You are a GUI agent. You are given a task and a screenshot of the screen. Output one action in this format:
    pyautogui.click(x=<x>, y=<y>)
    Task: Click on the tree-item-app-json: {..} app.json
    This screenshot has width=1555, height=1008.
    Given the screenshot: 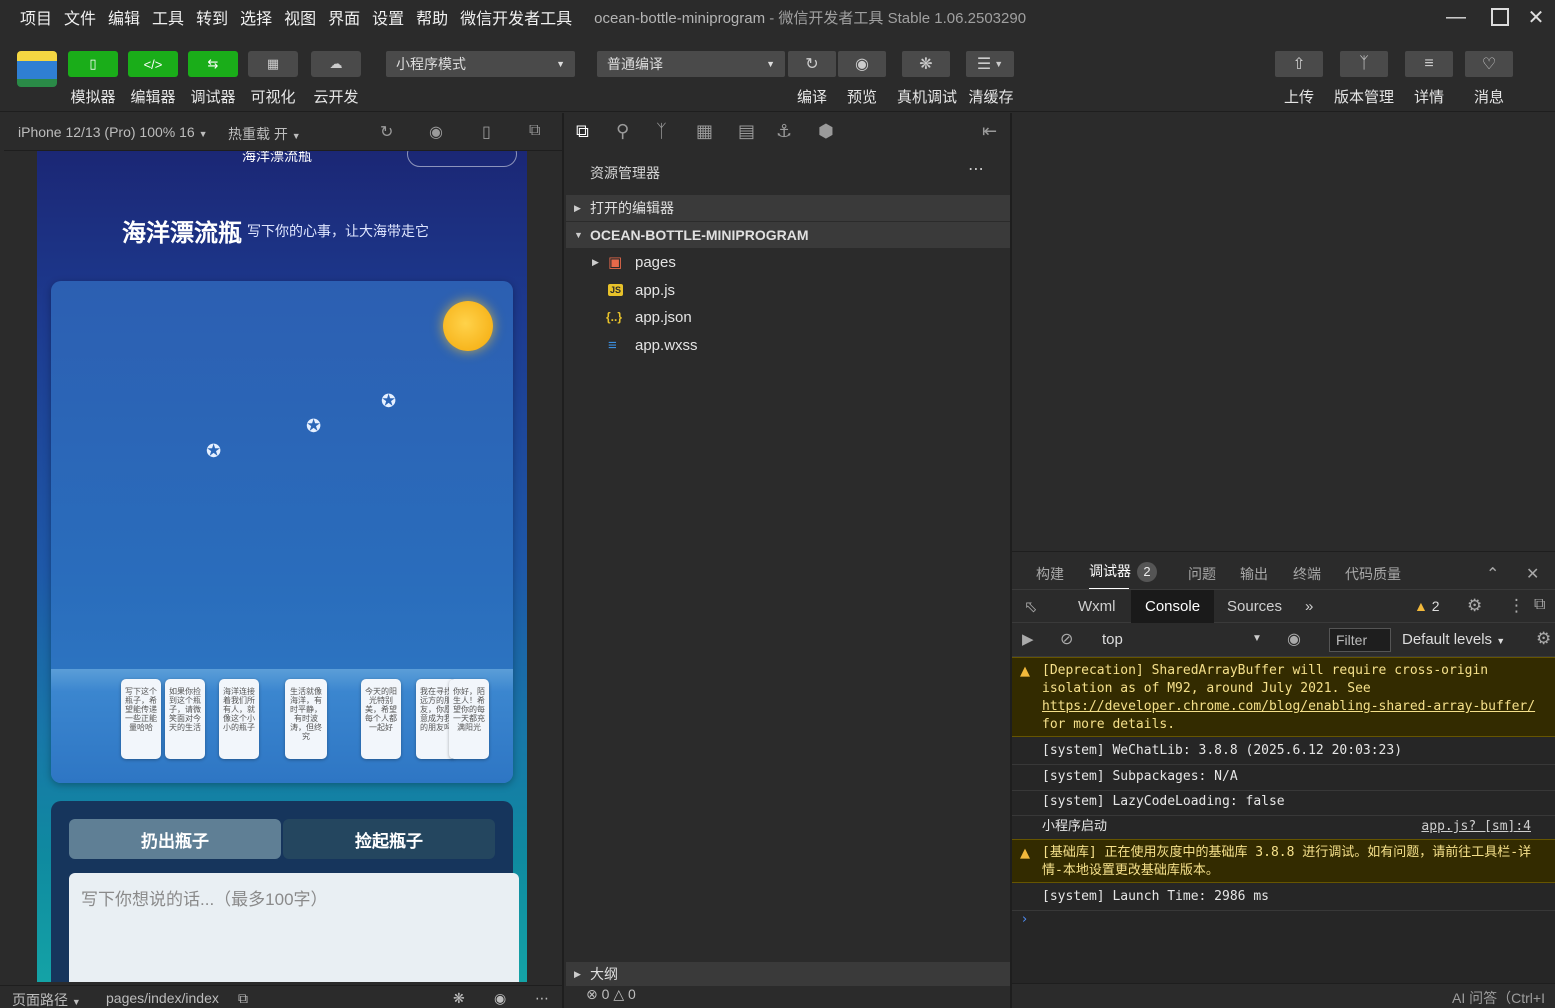 What is the action you would take?
    pyautogui.click(x=789, y=317)
    